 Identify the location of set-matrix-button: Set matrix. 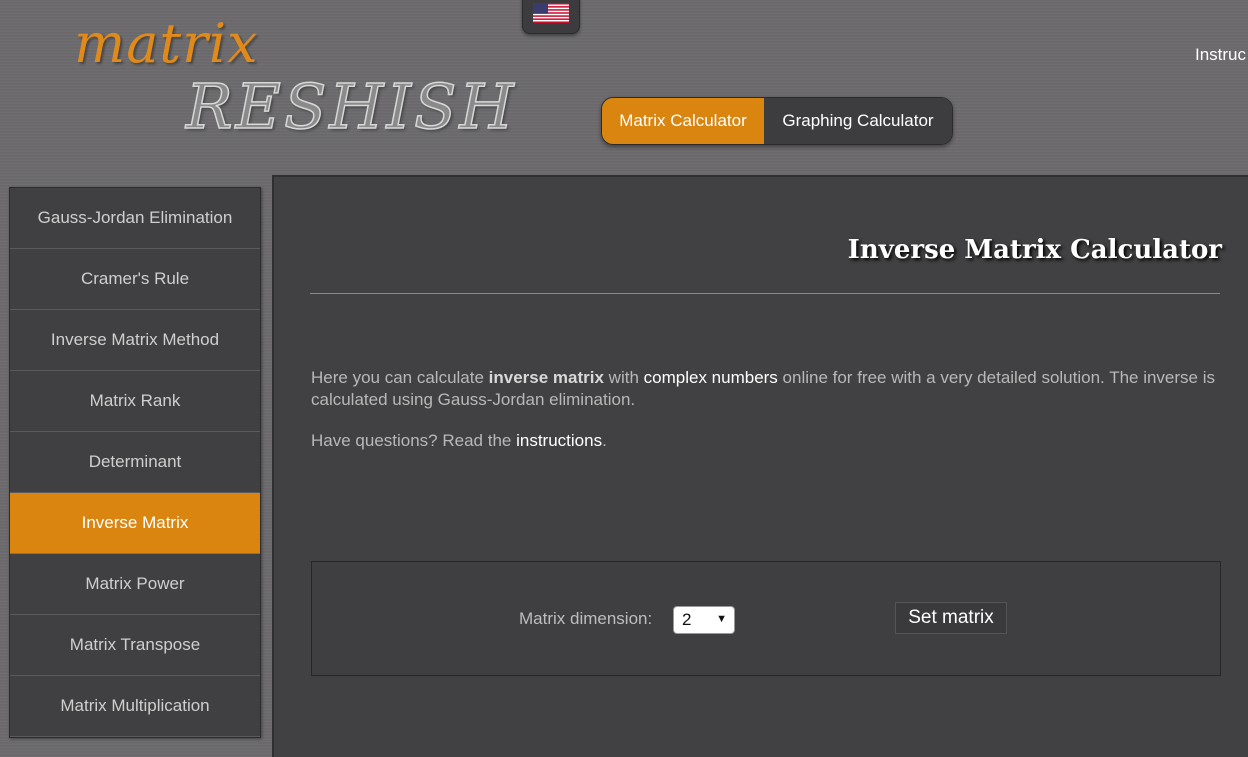
(951, 618).